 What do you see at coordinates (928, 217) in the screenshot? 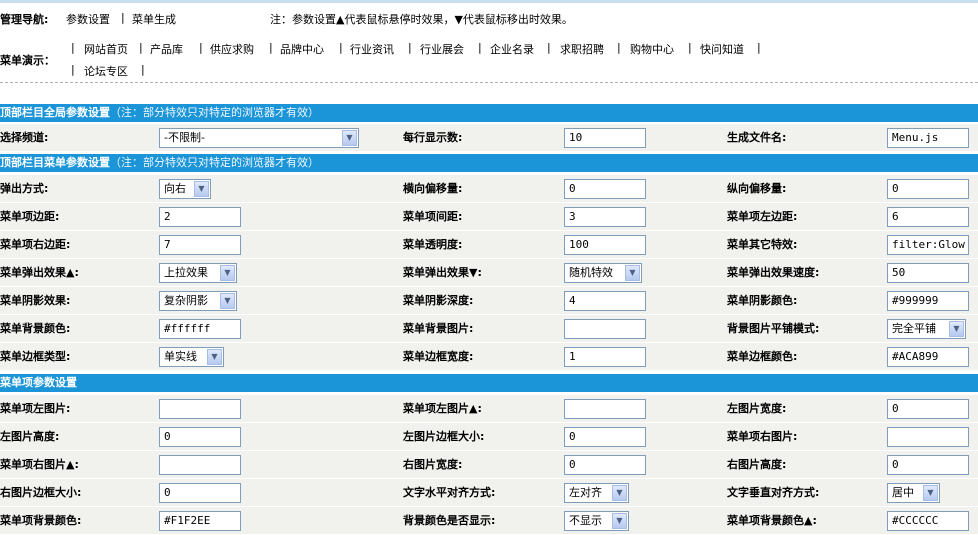
I see `param-input: 6` at bounding box center [928, 217].